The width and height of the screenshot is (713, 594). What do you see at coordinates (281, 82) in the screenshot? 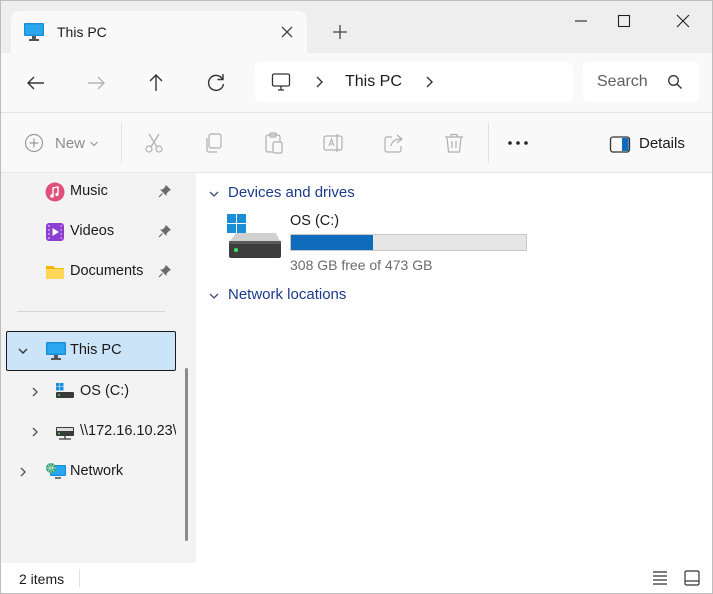
I see `computer-outline-icon` at bounding box center [281, 82].